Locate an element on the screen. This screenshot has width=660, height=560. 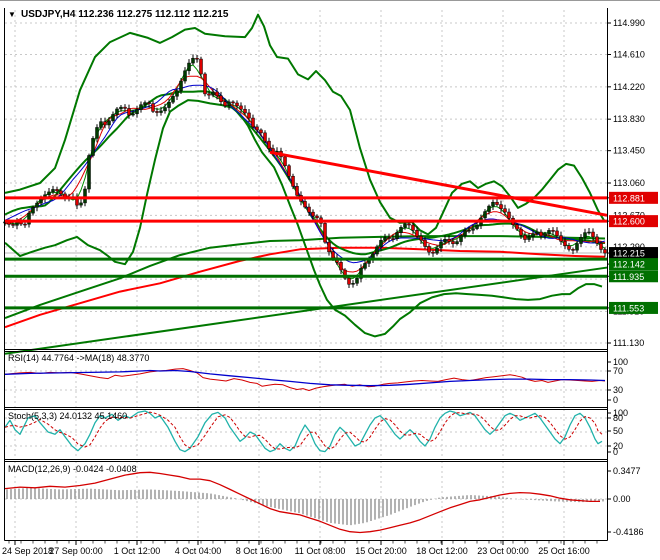
indicator-axis-label: 30 is located at coordinates (618, 390).